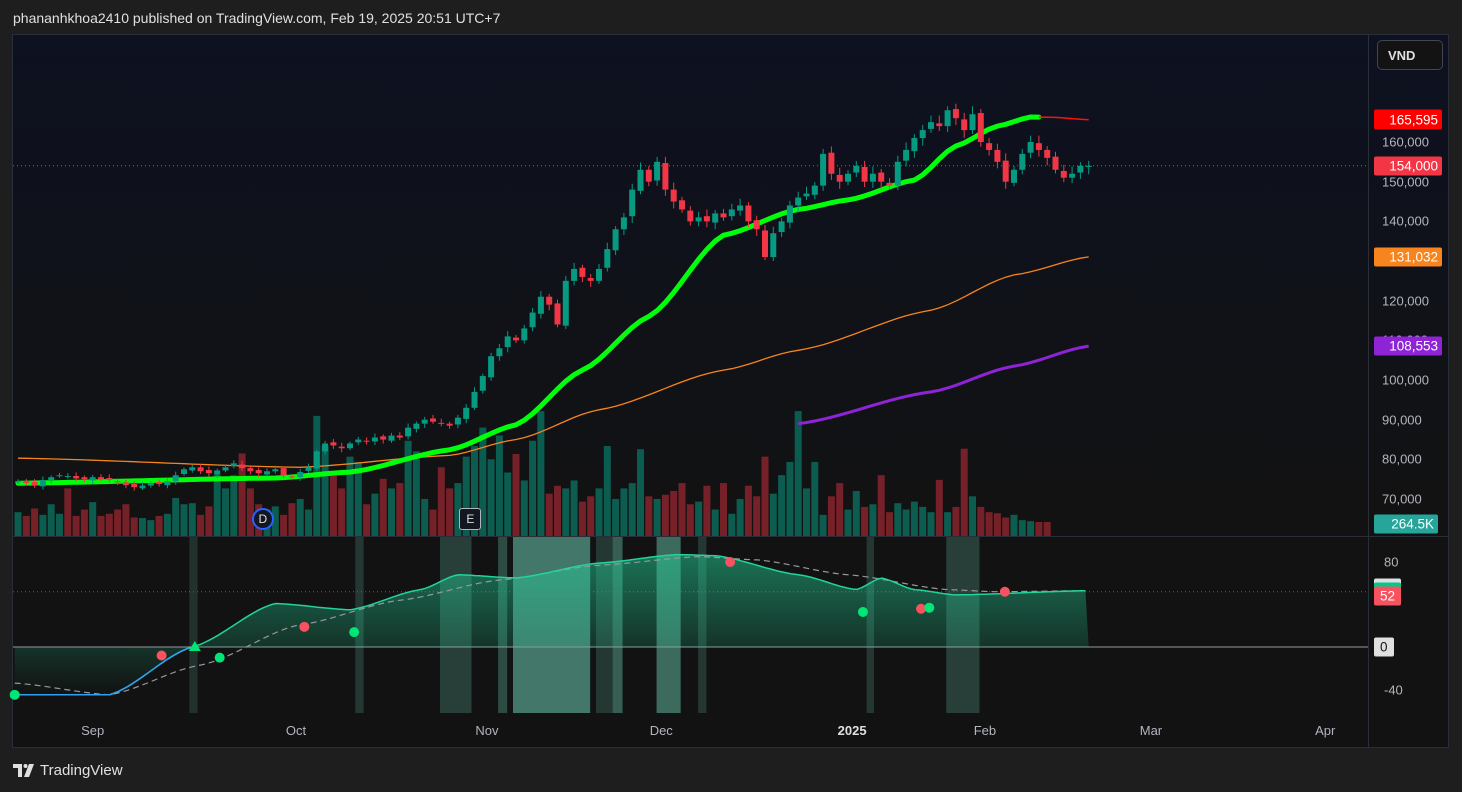 The image size is (1462, 792). Describe the element at coordinates (1408, 120) in the screenshot. I see `price-label: 165,595` at that location.